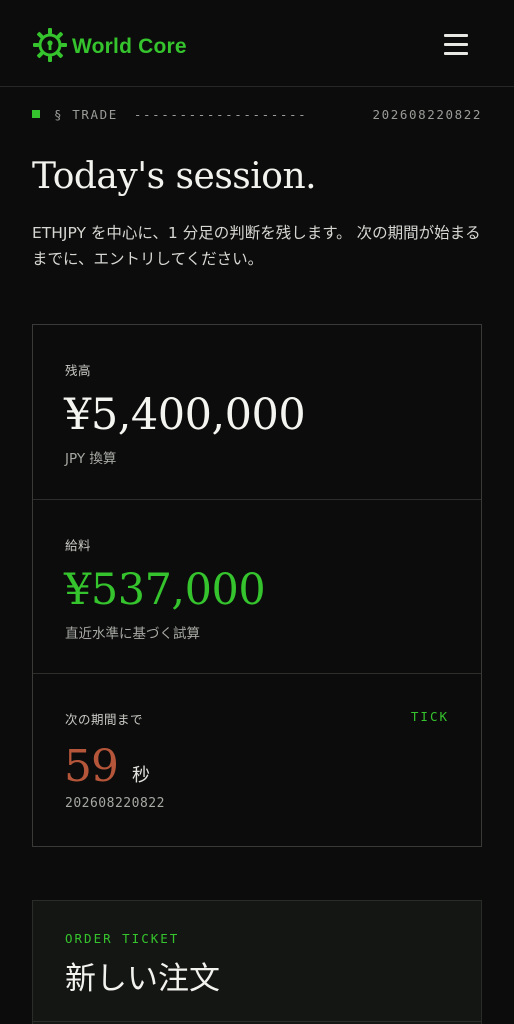  Describe the element at coordinates (257, 1021) in the screenshot. I see `order-divider` at that location.